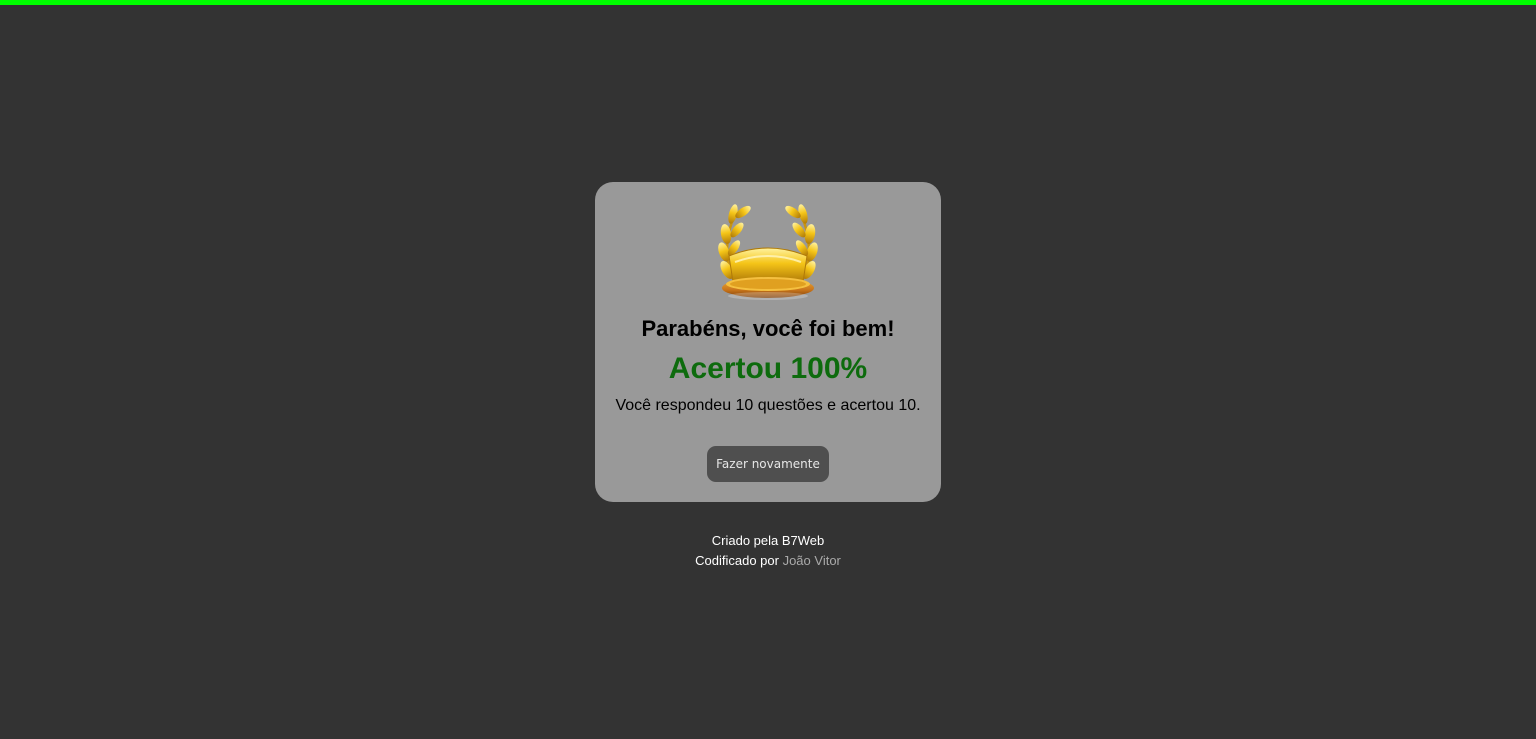 Image resolution: width=1536 pixels, height=739 pixels. Describe the element at coordinates (768, 405) in the screenshot. I see `result-description: Você respondeu 10 questões e acertou 10.` at that location.